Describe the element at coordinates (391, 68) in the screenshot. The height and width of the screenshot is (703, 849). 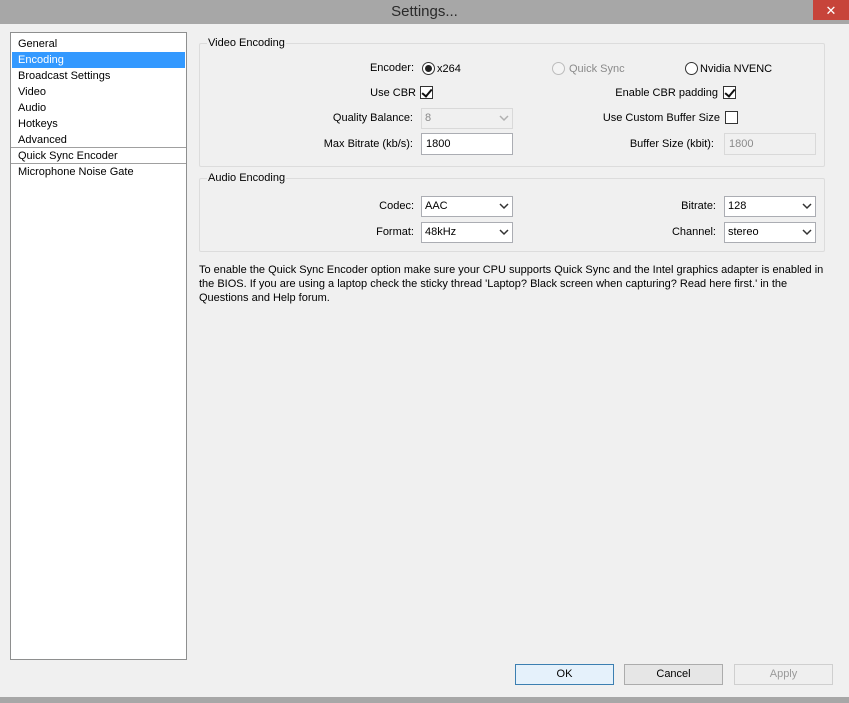
I see `encoder-label: Encoder:` at that location.